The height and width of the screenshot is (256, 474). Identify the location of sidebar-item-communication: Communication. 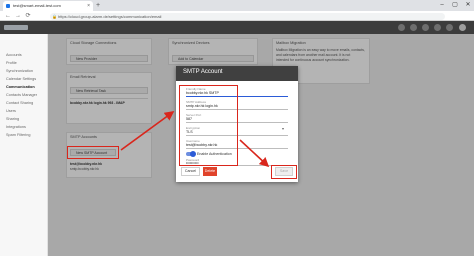
(20, 87).